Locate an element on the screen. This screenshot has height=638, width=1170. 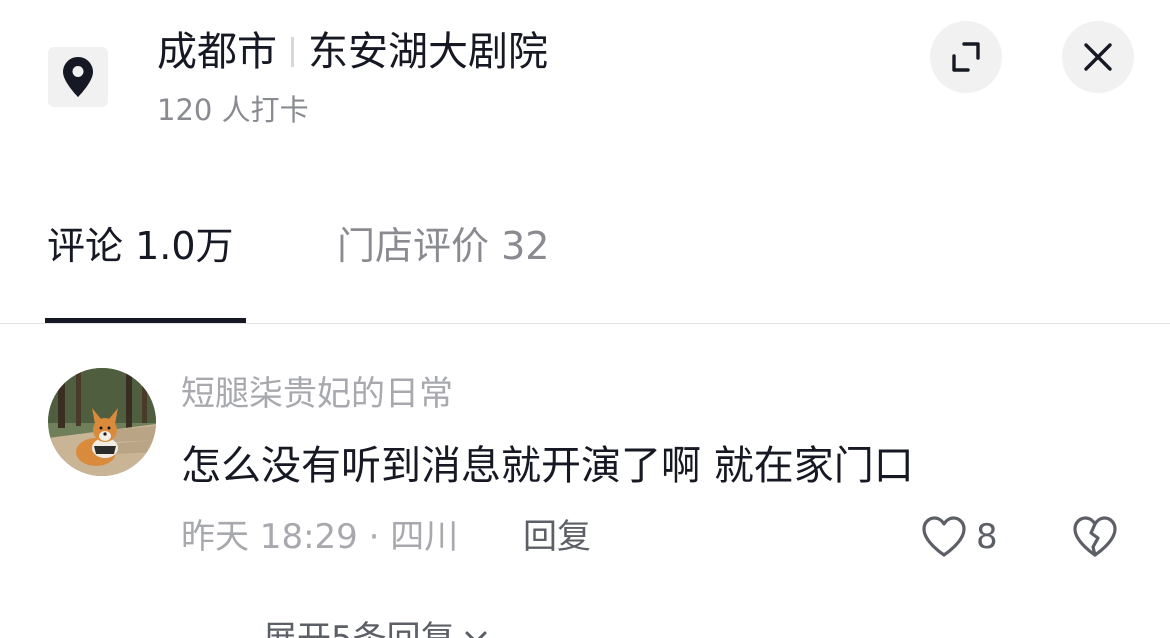
location-title: 成都市 东安湖大剧院 is located at coordinates (352, 52).